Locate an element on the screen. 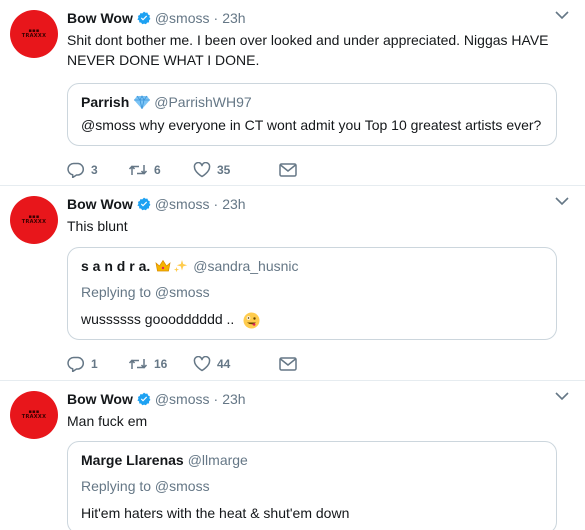  retweet-button: 6 is located at coordinates (160, 170).